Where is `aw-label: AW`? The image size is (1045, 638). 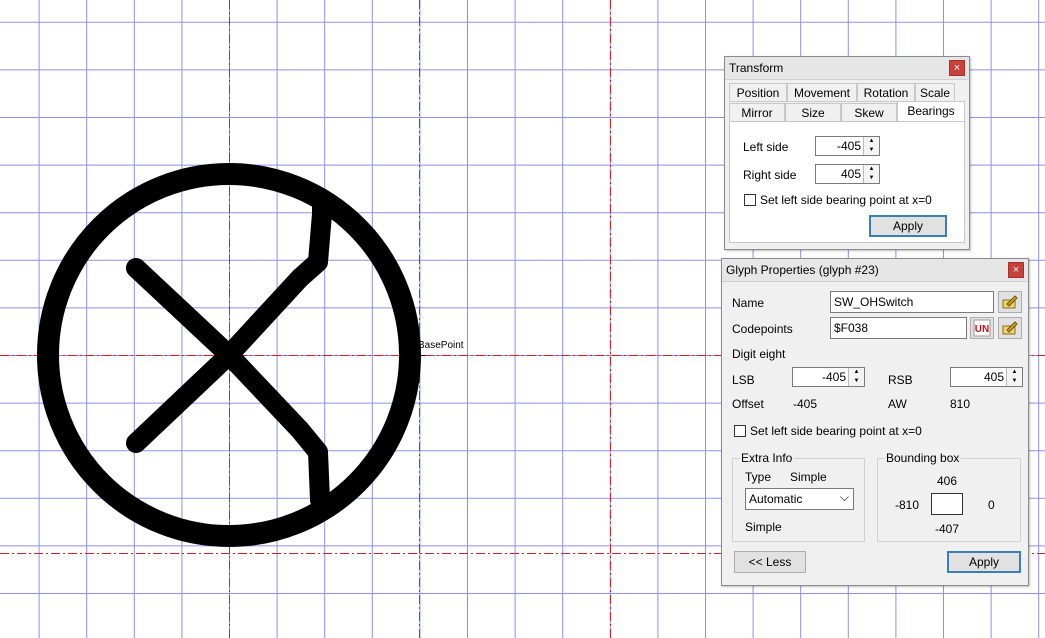
aw-label: AW is located at coordinates (897, 404).